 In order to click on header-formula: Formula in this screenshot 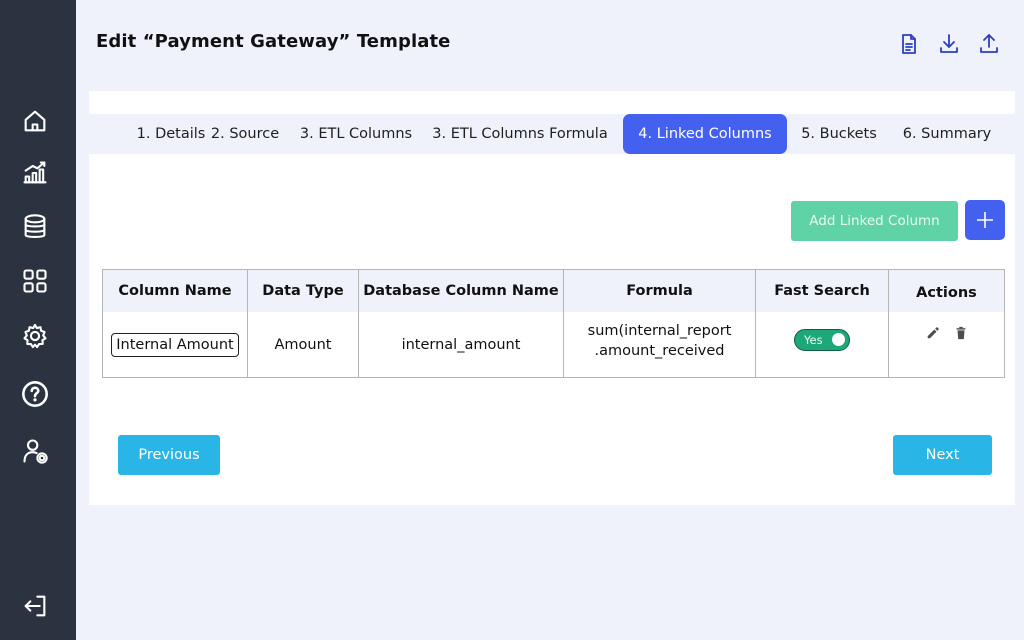, I will do `click(659, 291)`.